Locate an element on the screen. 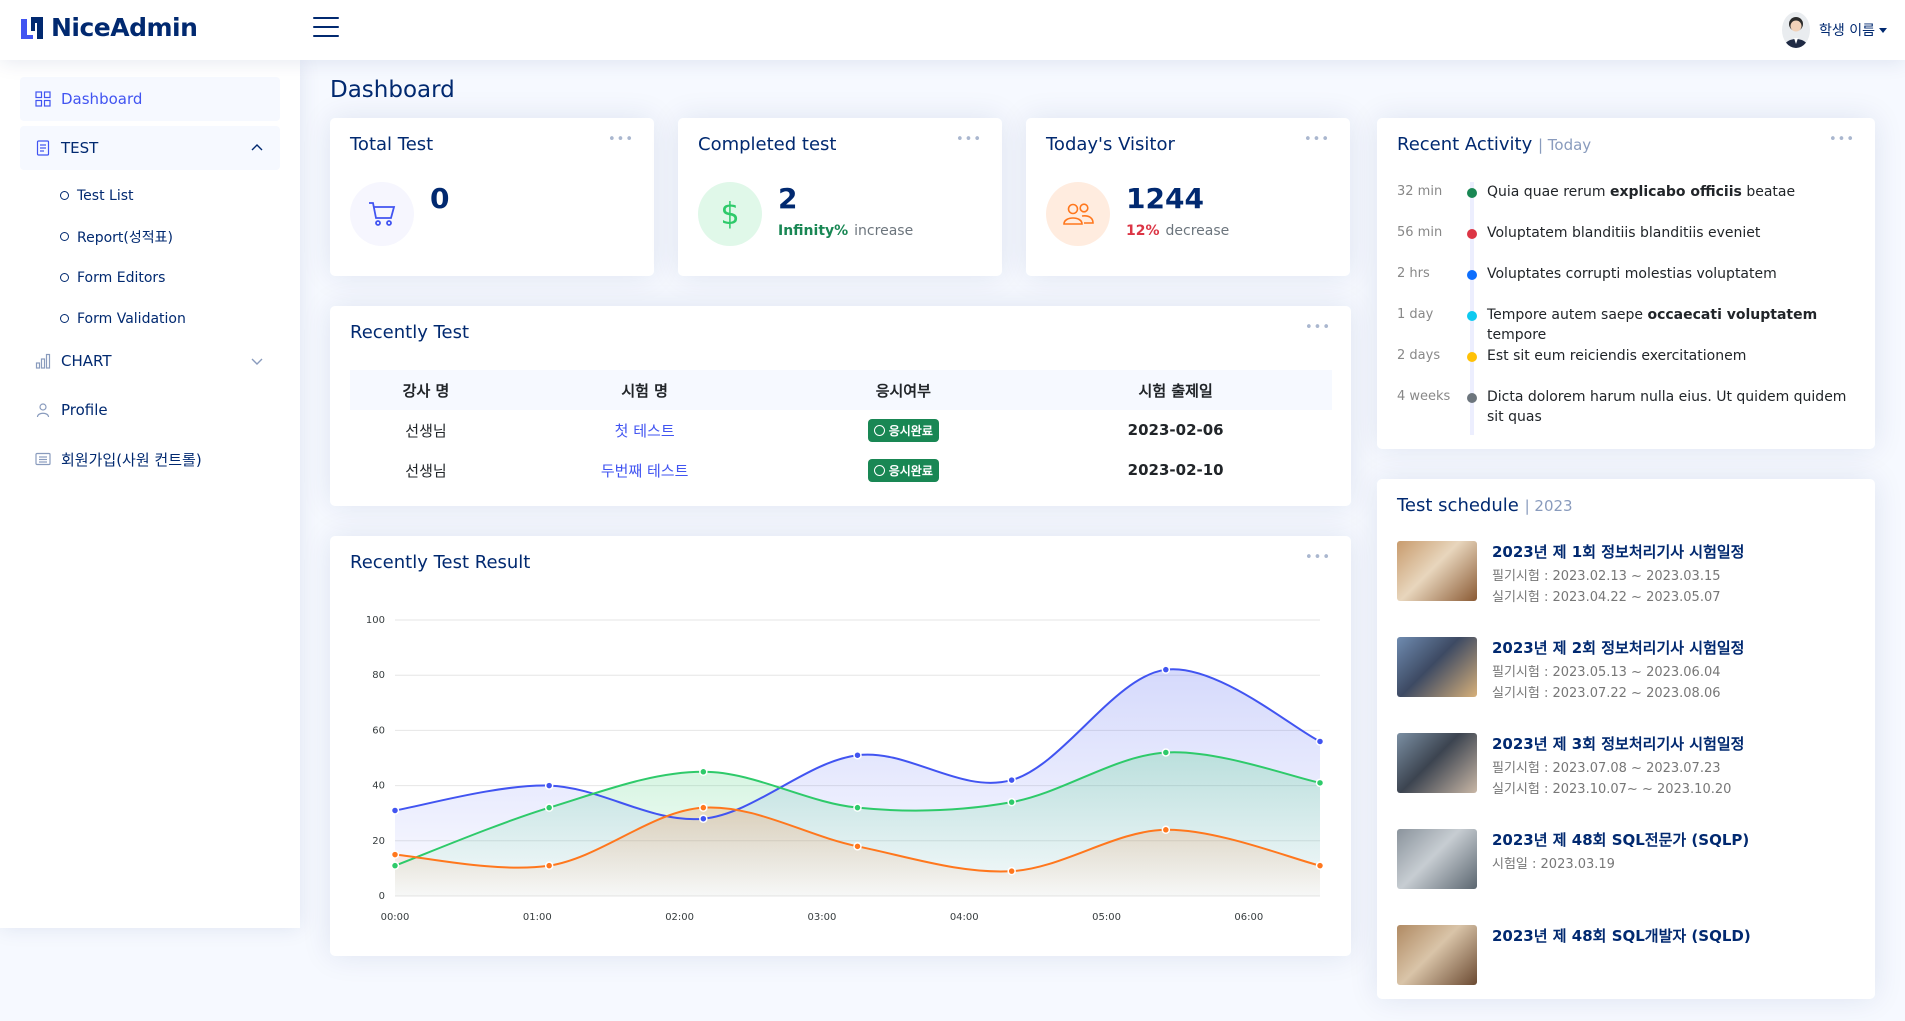 The width and height of the screenshot is (1905, 1021). schedule-item: 2023년 제 48회 SQL개발자 (SQLD) is located at coordinates (1627, 973).